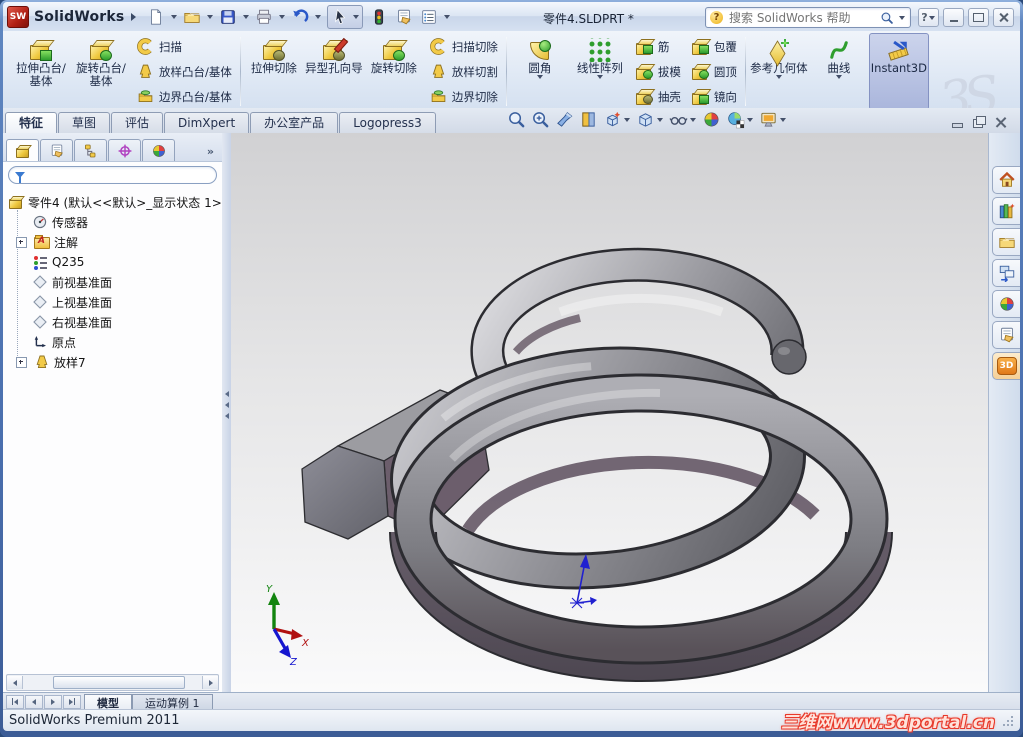 The height and width of the screenshot is (737, 1023). Describe the element at coordinates (463, 72) in the screenshot. I see `ribbon-button-lofted-cut: 放样切割` at that location.